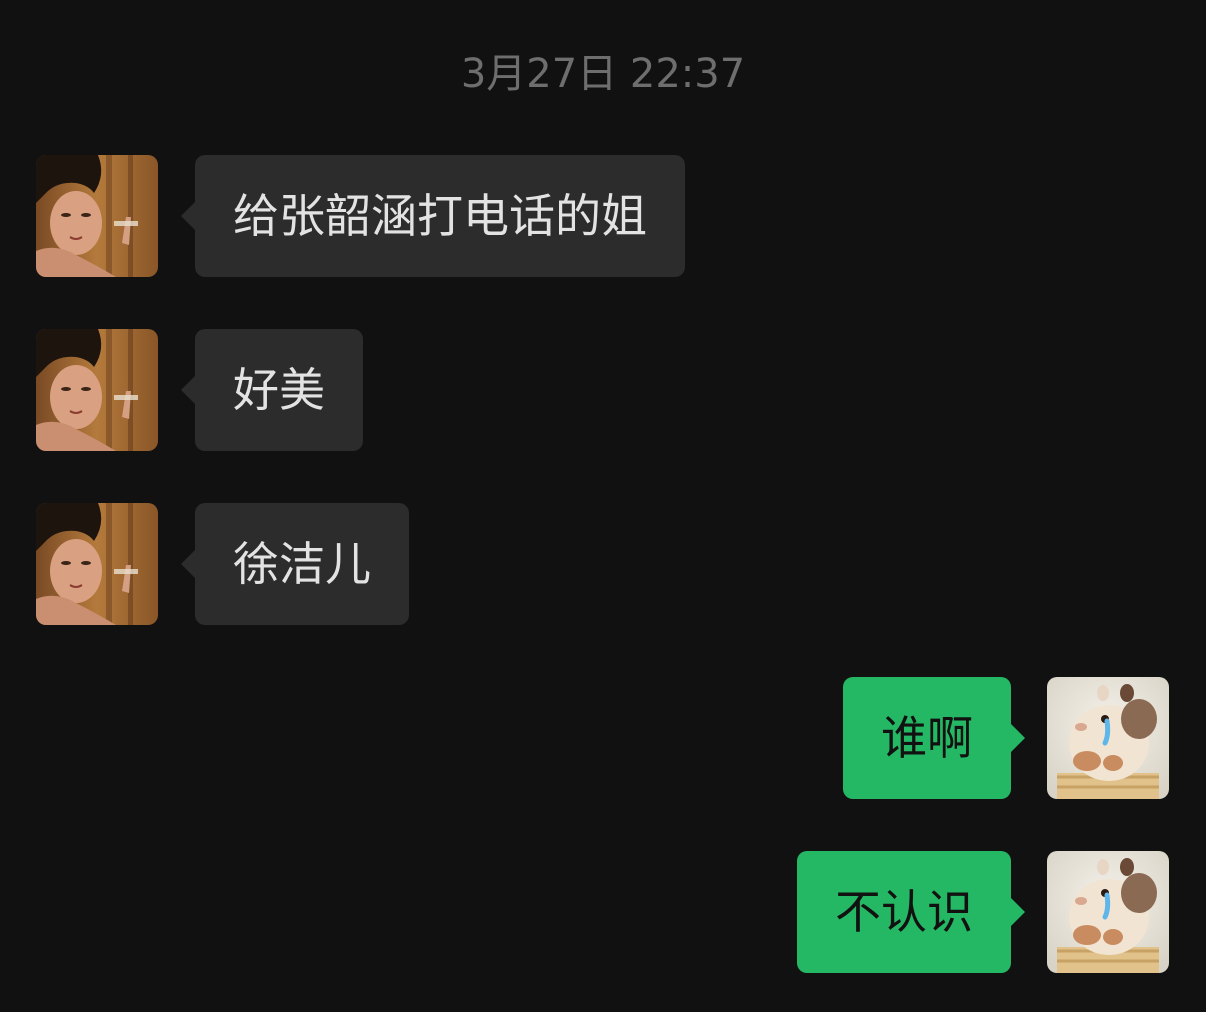  I want to click on message-bubble-outgoing: 不认识, so click(911, 912).